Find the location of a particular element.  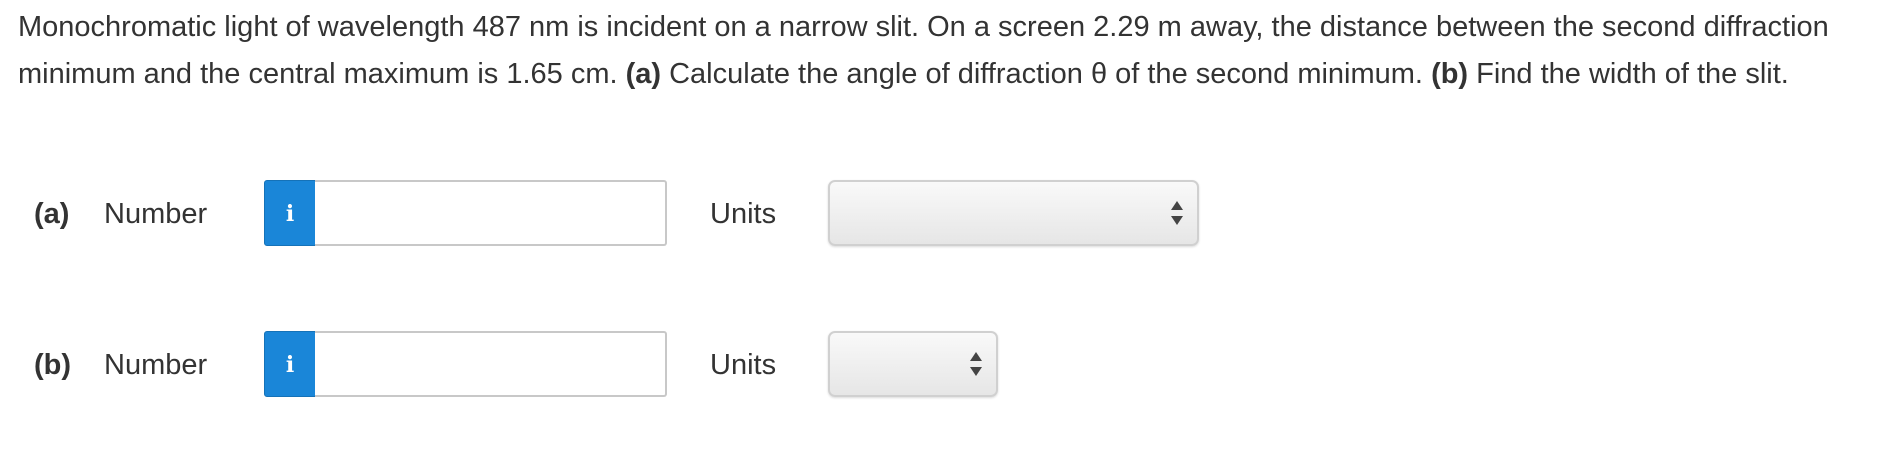

answer-row-b: (b) Number i Units is located at coordinates (942, 365).